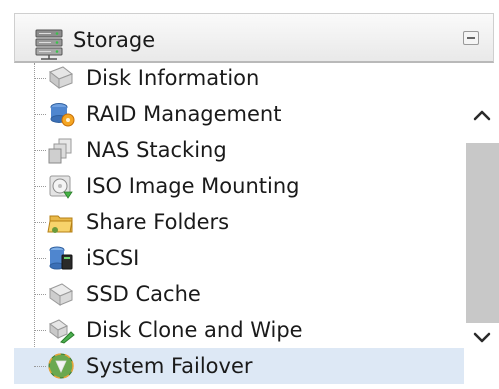  What do you see at coordinates (113, 258) in the screenshot?
I see `tree-item-label: iSCSI` at bounding box center [113, 258].